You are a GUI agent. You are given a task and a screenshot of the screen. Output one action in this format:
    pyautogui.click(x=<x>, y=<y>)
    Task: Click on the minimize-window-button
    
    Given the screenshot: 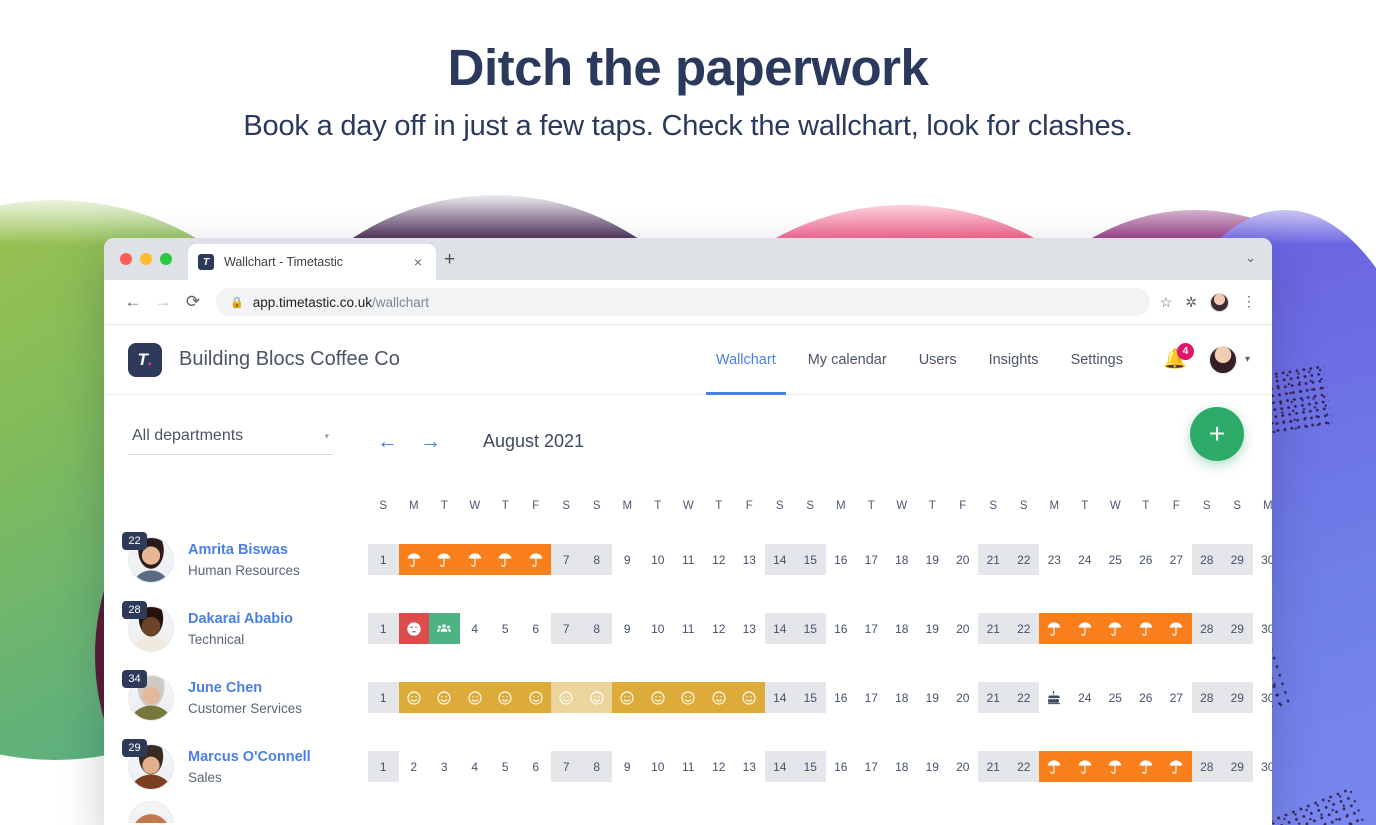 What is the action you would take?
    pyautogui.click(x=146, y=259)
    